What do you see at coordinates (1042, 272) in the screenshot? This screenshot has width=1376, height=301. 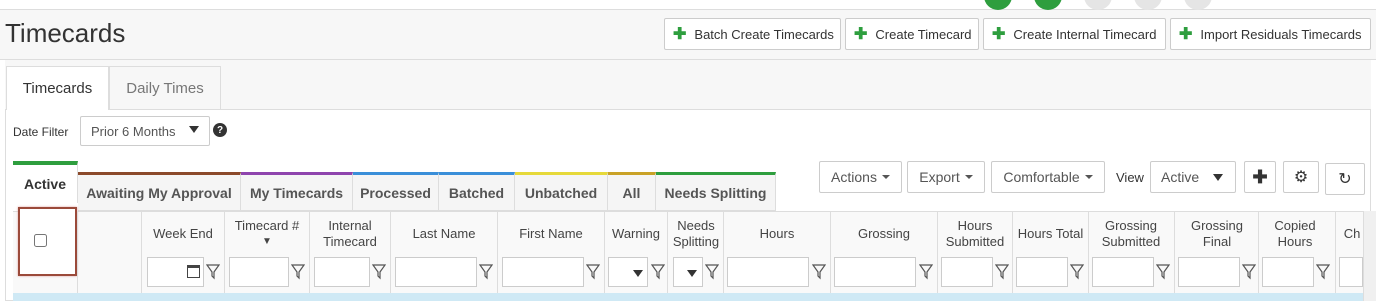 I see `filter-input-hours-total` at bounding box center [1042, 272].